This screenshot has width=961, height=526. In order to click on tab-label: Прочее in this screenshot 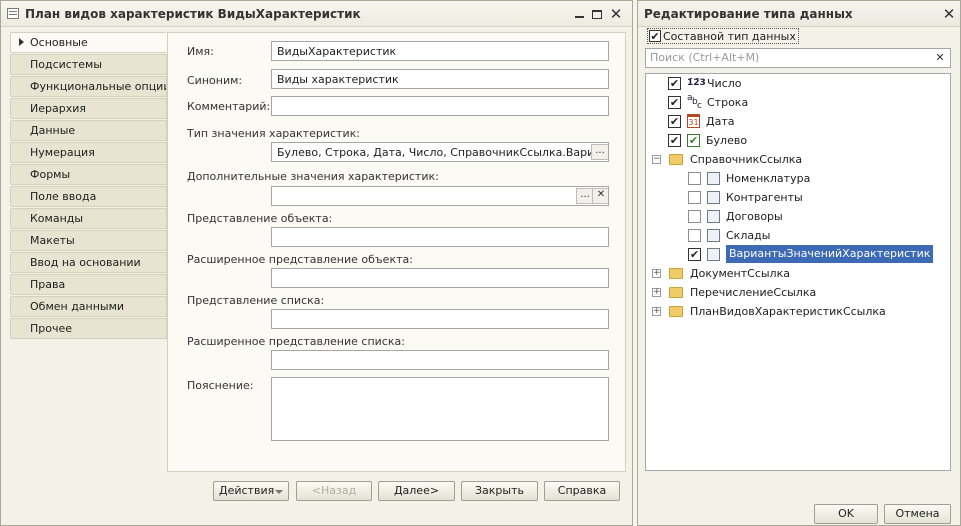, I will do `click(51, 328)`.